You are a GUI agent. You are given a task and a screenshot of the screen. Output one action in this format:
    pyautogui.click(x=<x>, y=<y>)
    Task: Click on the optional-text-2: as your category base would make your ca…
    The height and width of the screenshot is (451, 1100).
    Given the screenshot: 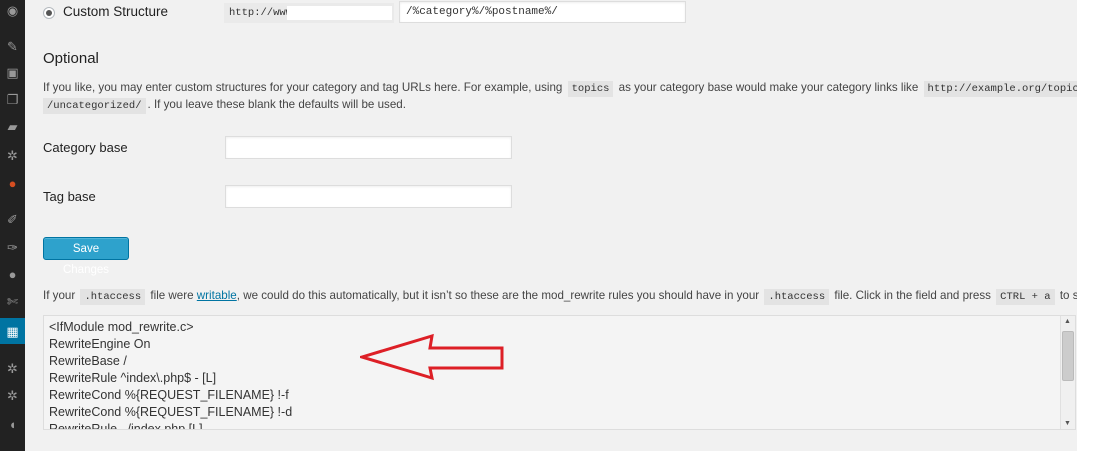 What is the action you would take?
    pyautogui.click(x=768, y=87)
    